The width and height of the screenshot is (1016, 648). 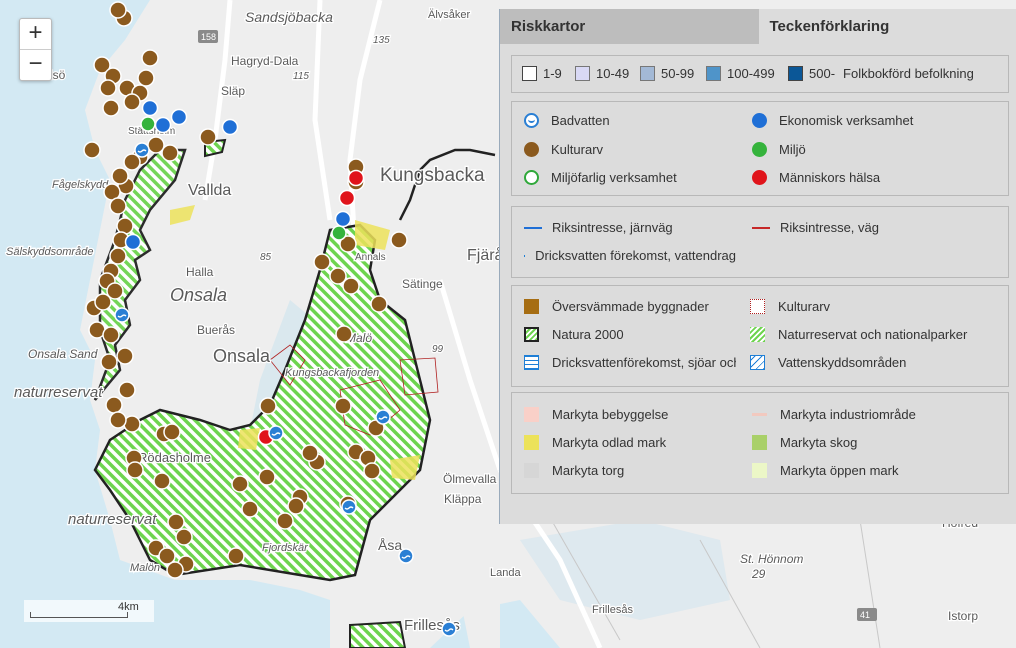 What do you see at coordinates (35, 34) in the screenshot?
I see `zoom-in-button: +` at bounding box center [35, 34].